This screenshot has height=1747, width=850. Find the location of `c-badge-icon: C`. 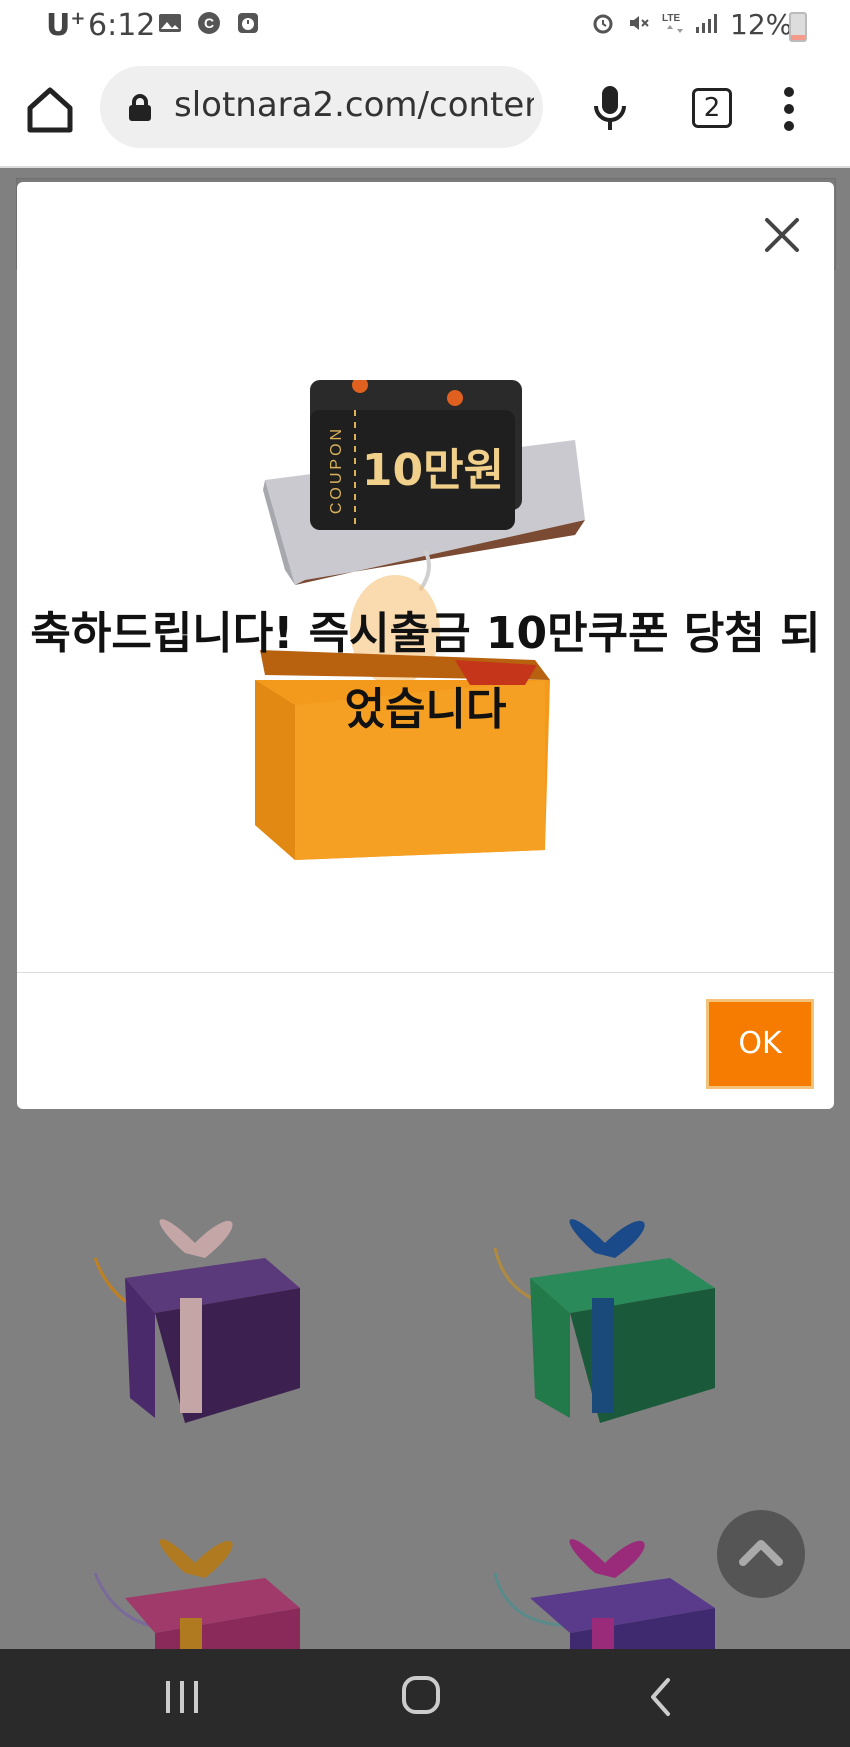

c-badge-icon: C is located at coordinates (209, 23).